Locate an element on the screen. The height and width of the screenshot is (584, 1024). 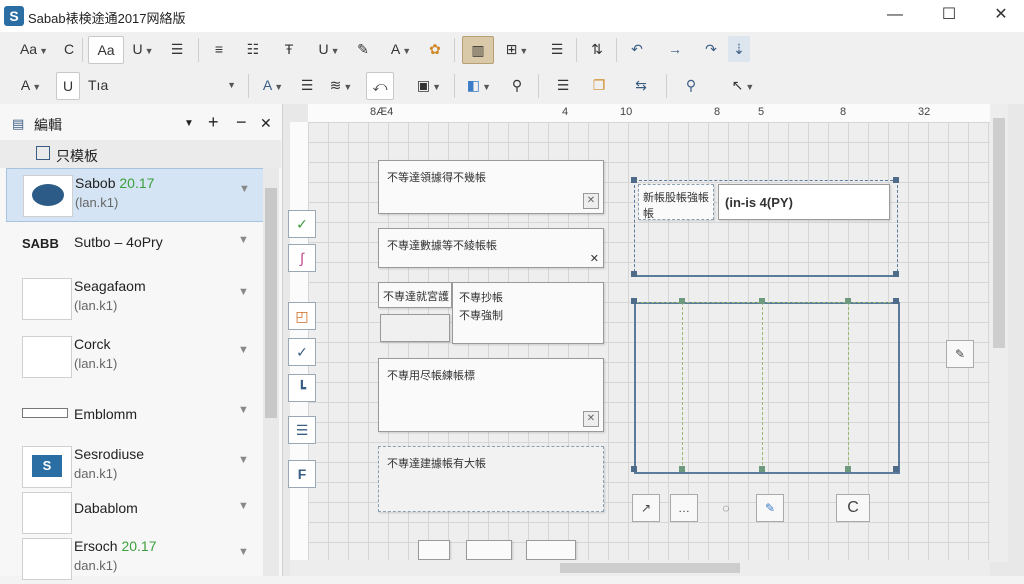
undo-icon: ↶ is located at coordinates (637, 49).